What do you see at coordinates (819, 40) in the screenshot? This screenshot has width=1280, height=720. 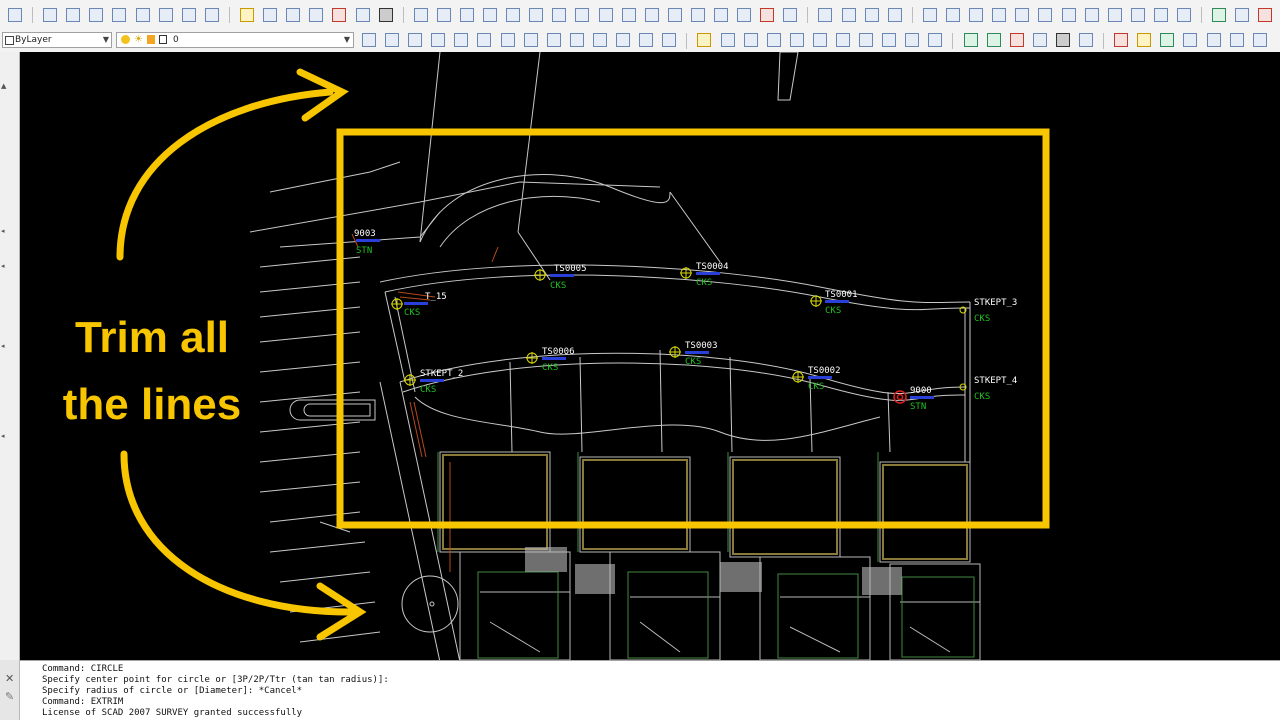 I see `survey-offset-icon` at bounding box center [819, 40].